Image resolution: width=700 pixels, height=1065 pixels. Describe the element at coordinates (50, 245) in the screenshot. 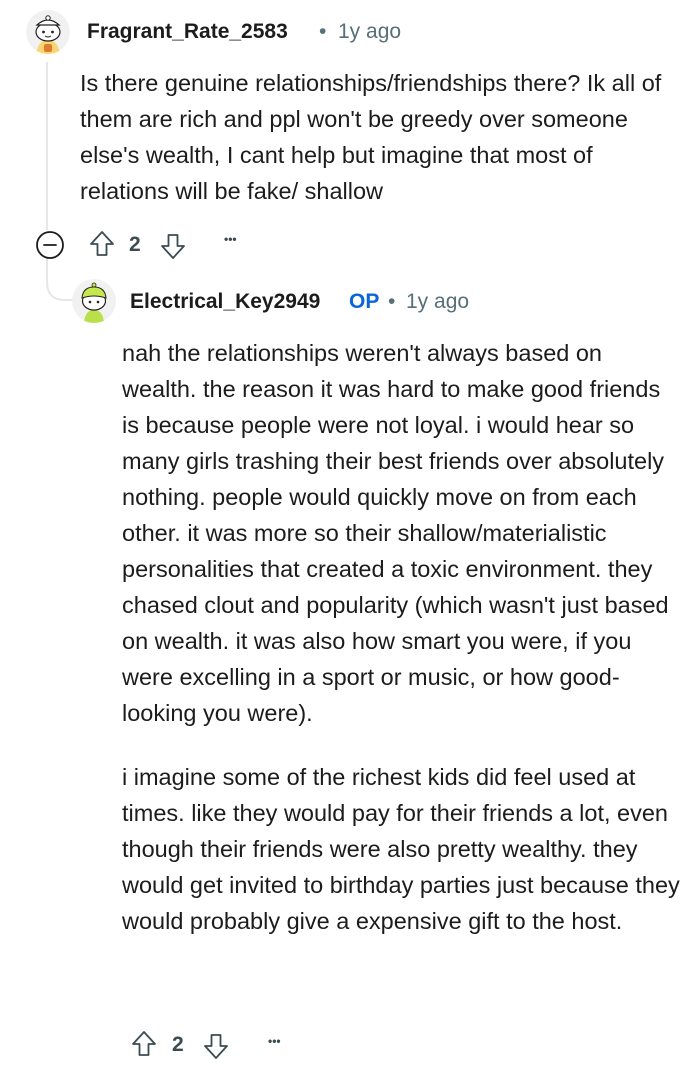

I see `collapse-minus-icon` at that location.